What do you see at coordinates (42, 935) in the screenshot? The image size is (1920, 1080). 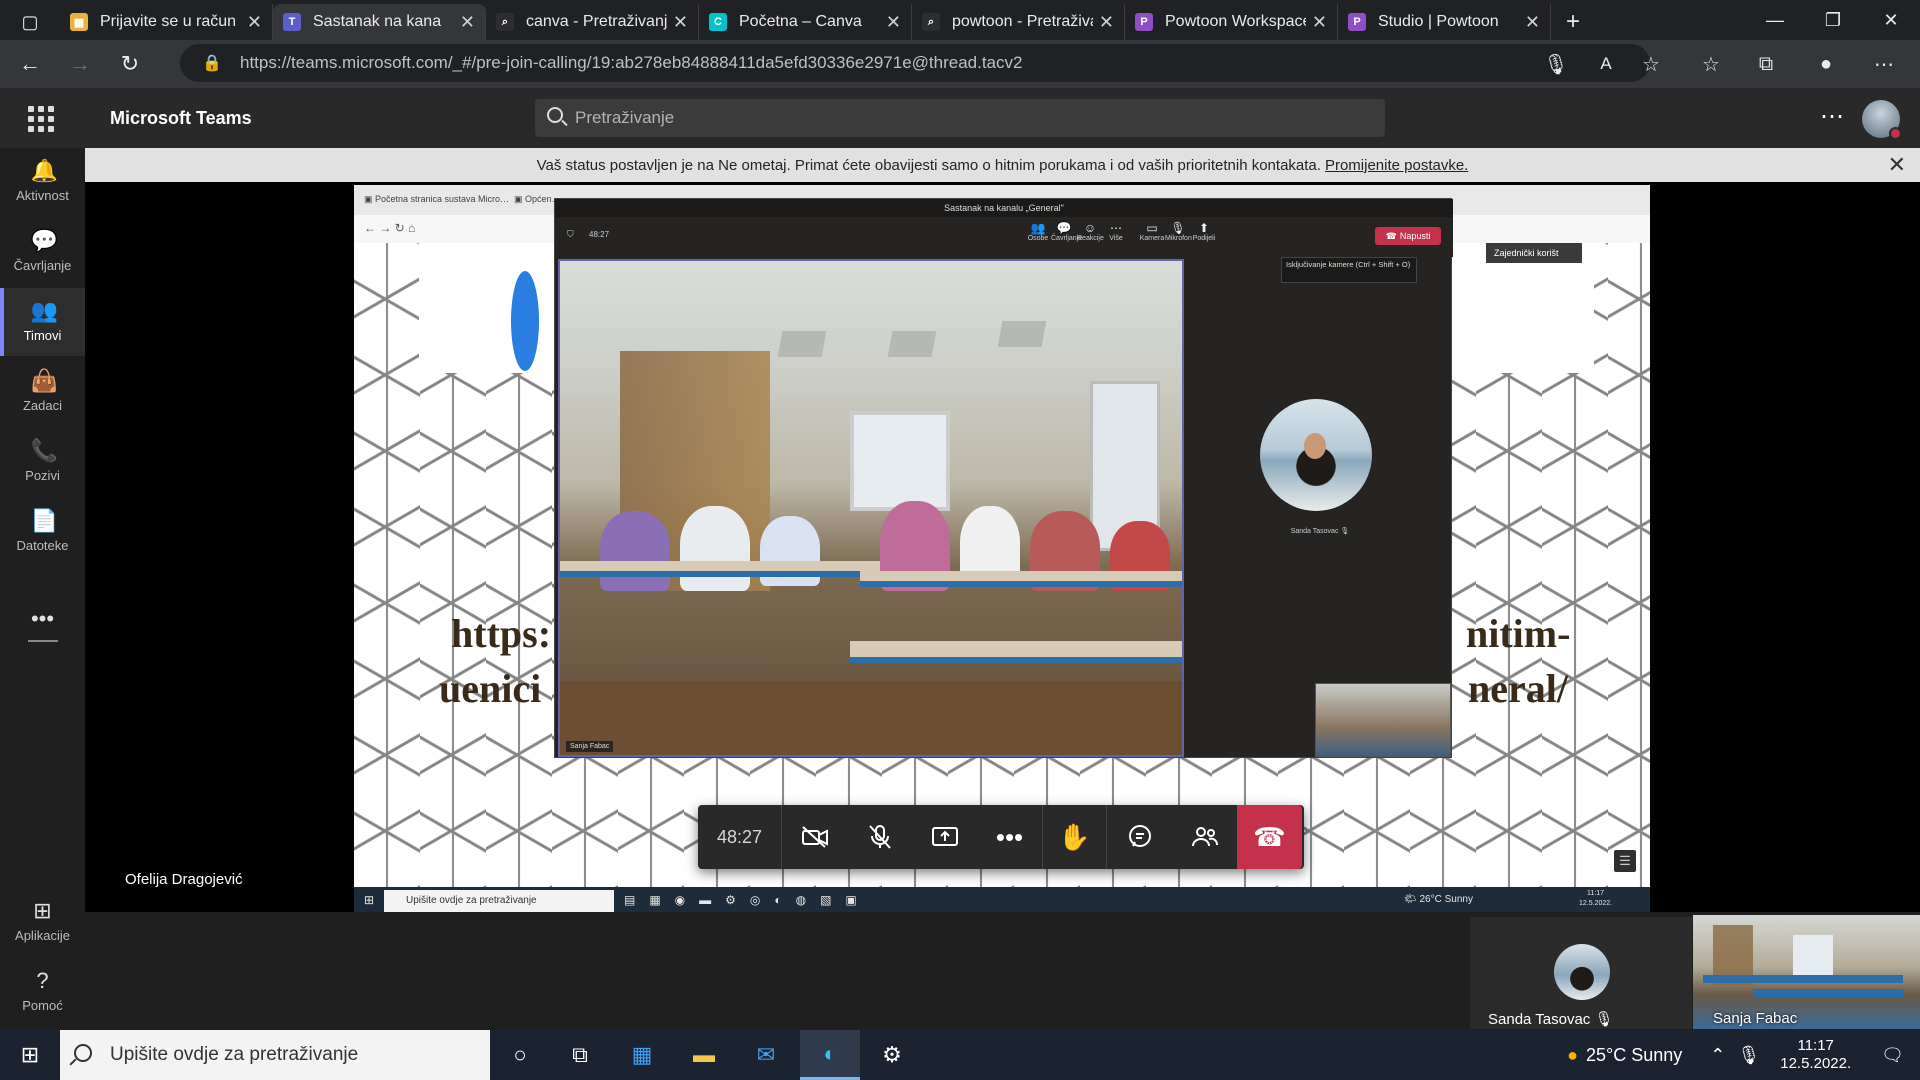 I see `rail-item-label: Aplikacije` at bounding box center [42, 935].